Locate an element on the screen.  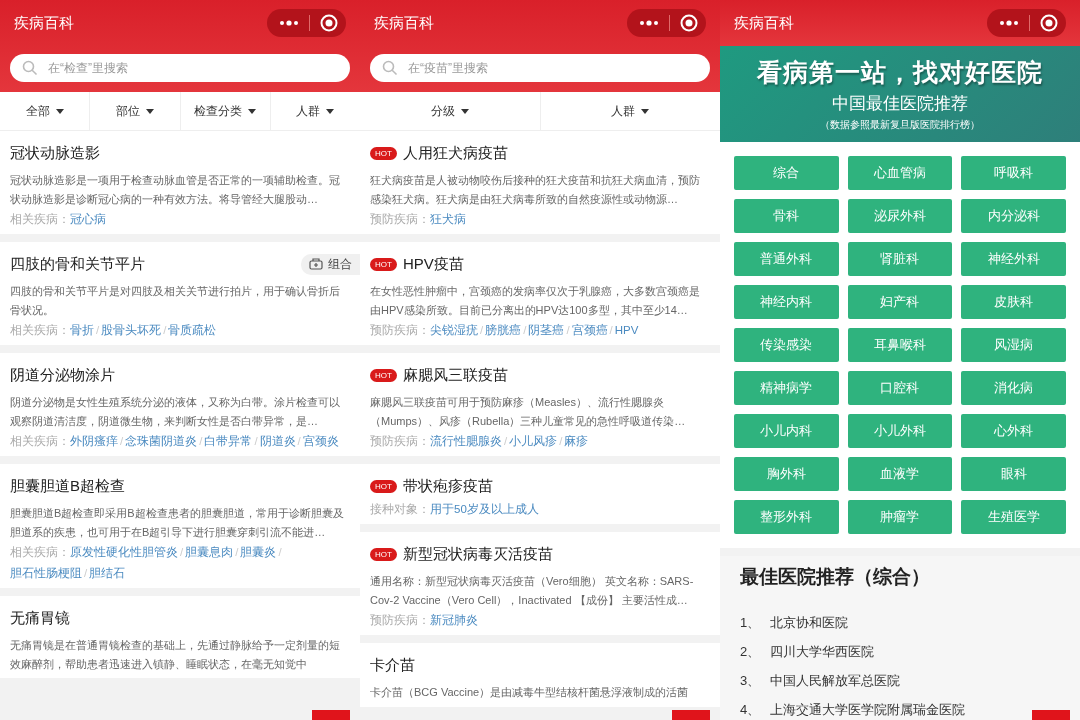
department-button: 内分泌科 is located at coordinates (1013, 216).